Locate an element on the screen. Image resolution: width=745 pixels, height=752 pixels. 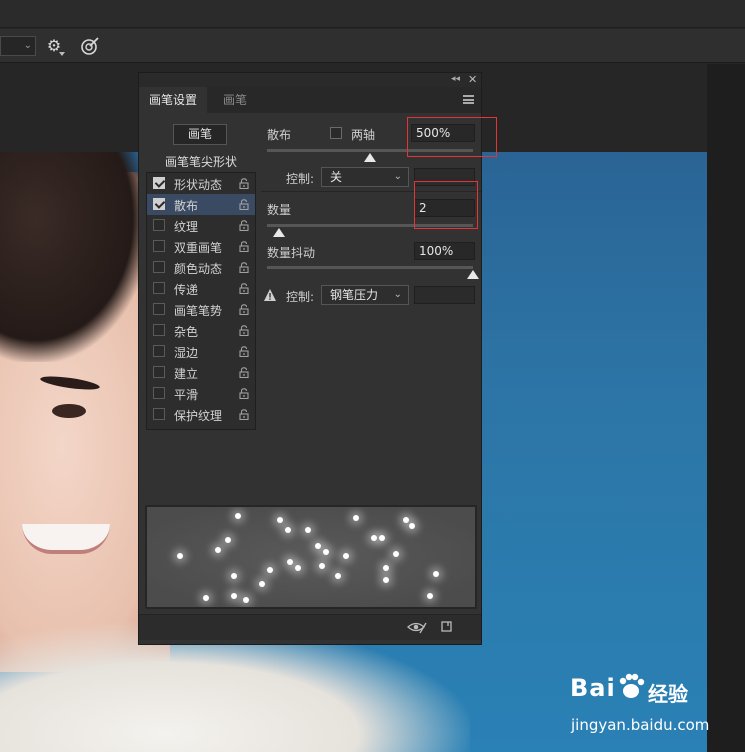
brush-option-item: 画笔笔势 is located at coordinates (201, 309).